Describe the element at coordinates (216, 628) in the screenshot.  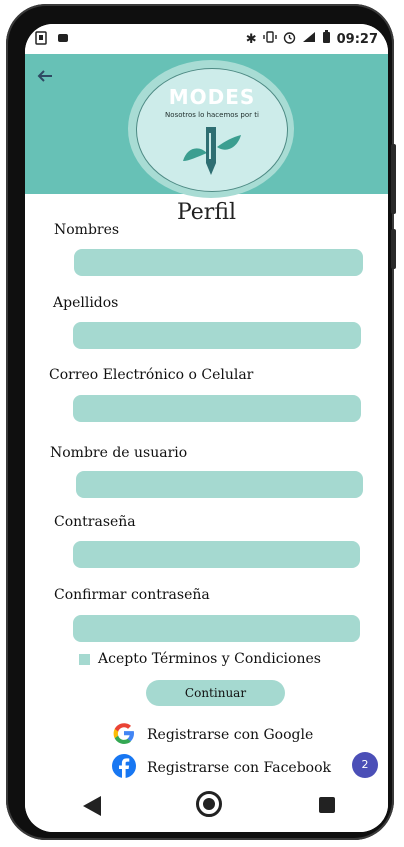
I see `confirm-field` at that location.